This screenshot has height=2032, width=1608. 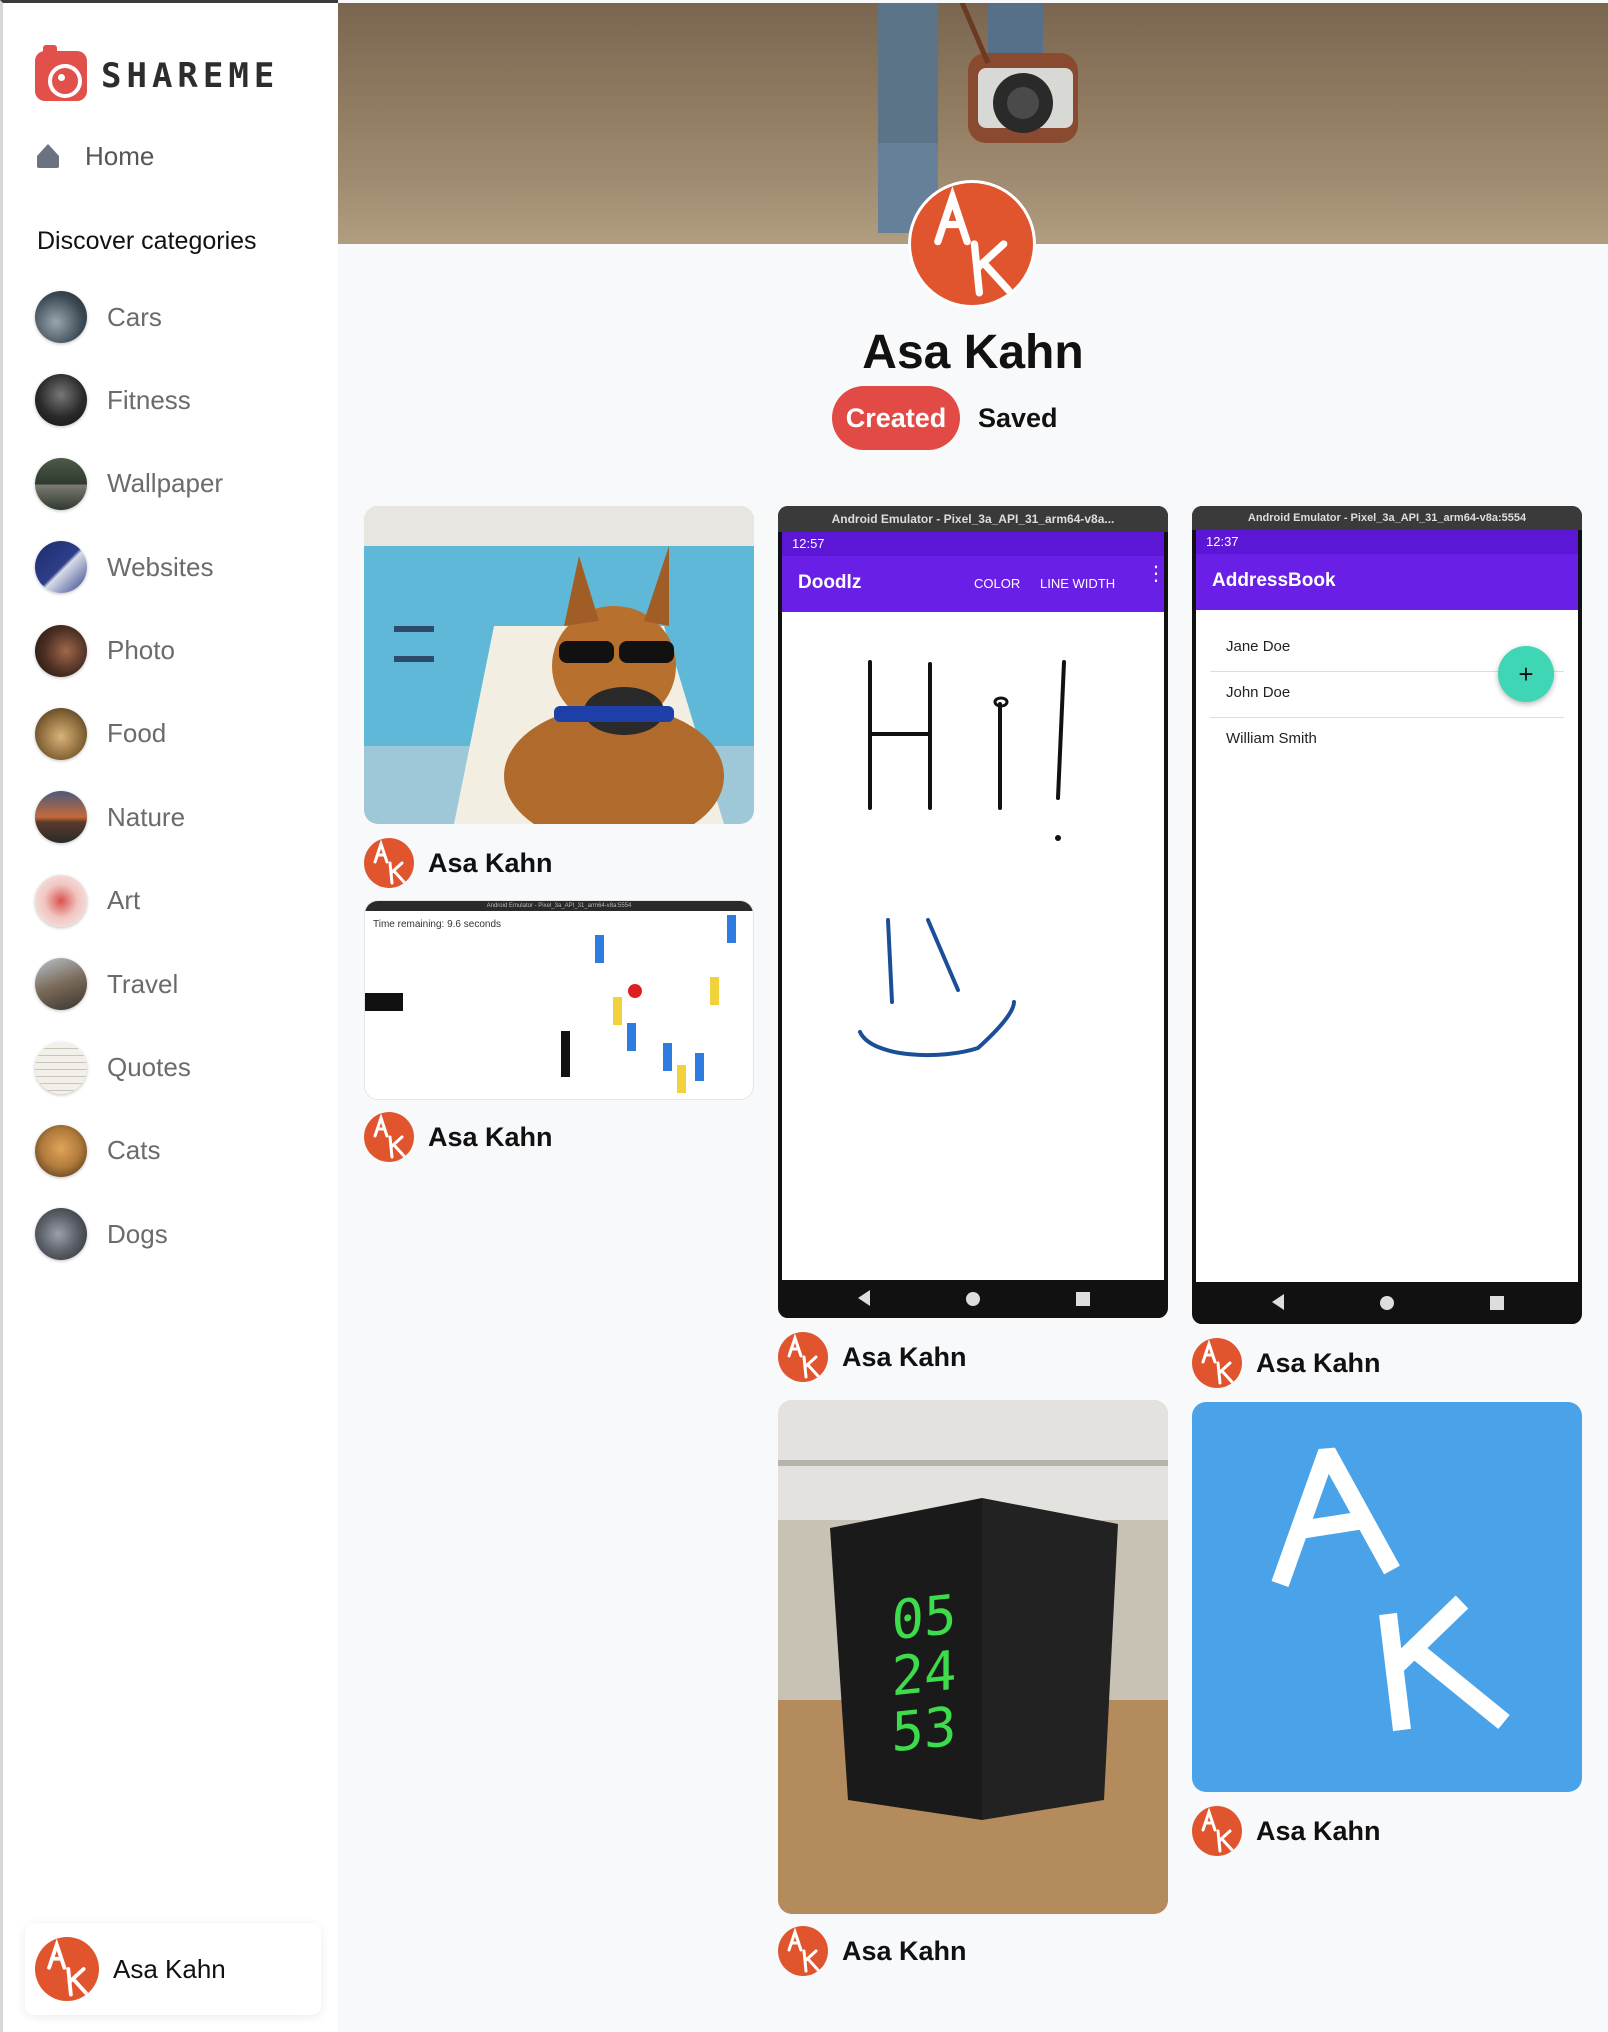 What do you see at coordinates (165, 483) in the screenshot?
I see `category-label: Wallpaper` at bounding box center [165, 483].